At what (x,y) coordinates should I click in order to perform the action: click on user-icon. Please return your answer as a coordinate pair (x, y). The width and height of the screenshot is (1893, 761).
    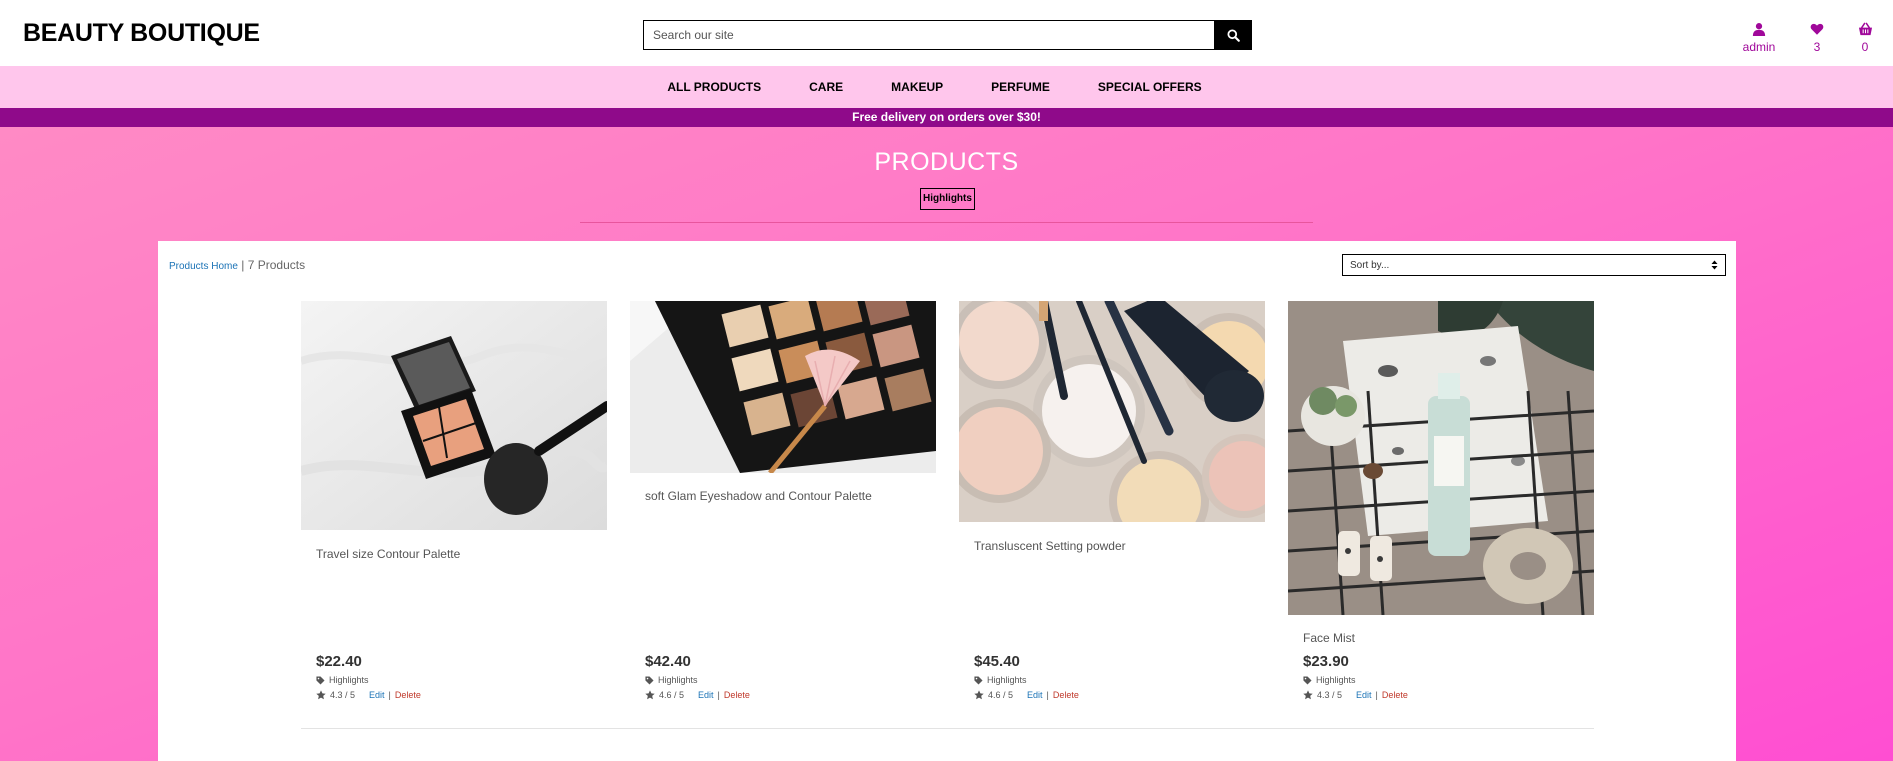
    Looking at the image, I should click on (1759, 29).